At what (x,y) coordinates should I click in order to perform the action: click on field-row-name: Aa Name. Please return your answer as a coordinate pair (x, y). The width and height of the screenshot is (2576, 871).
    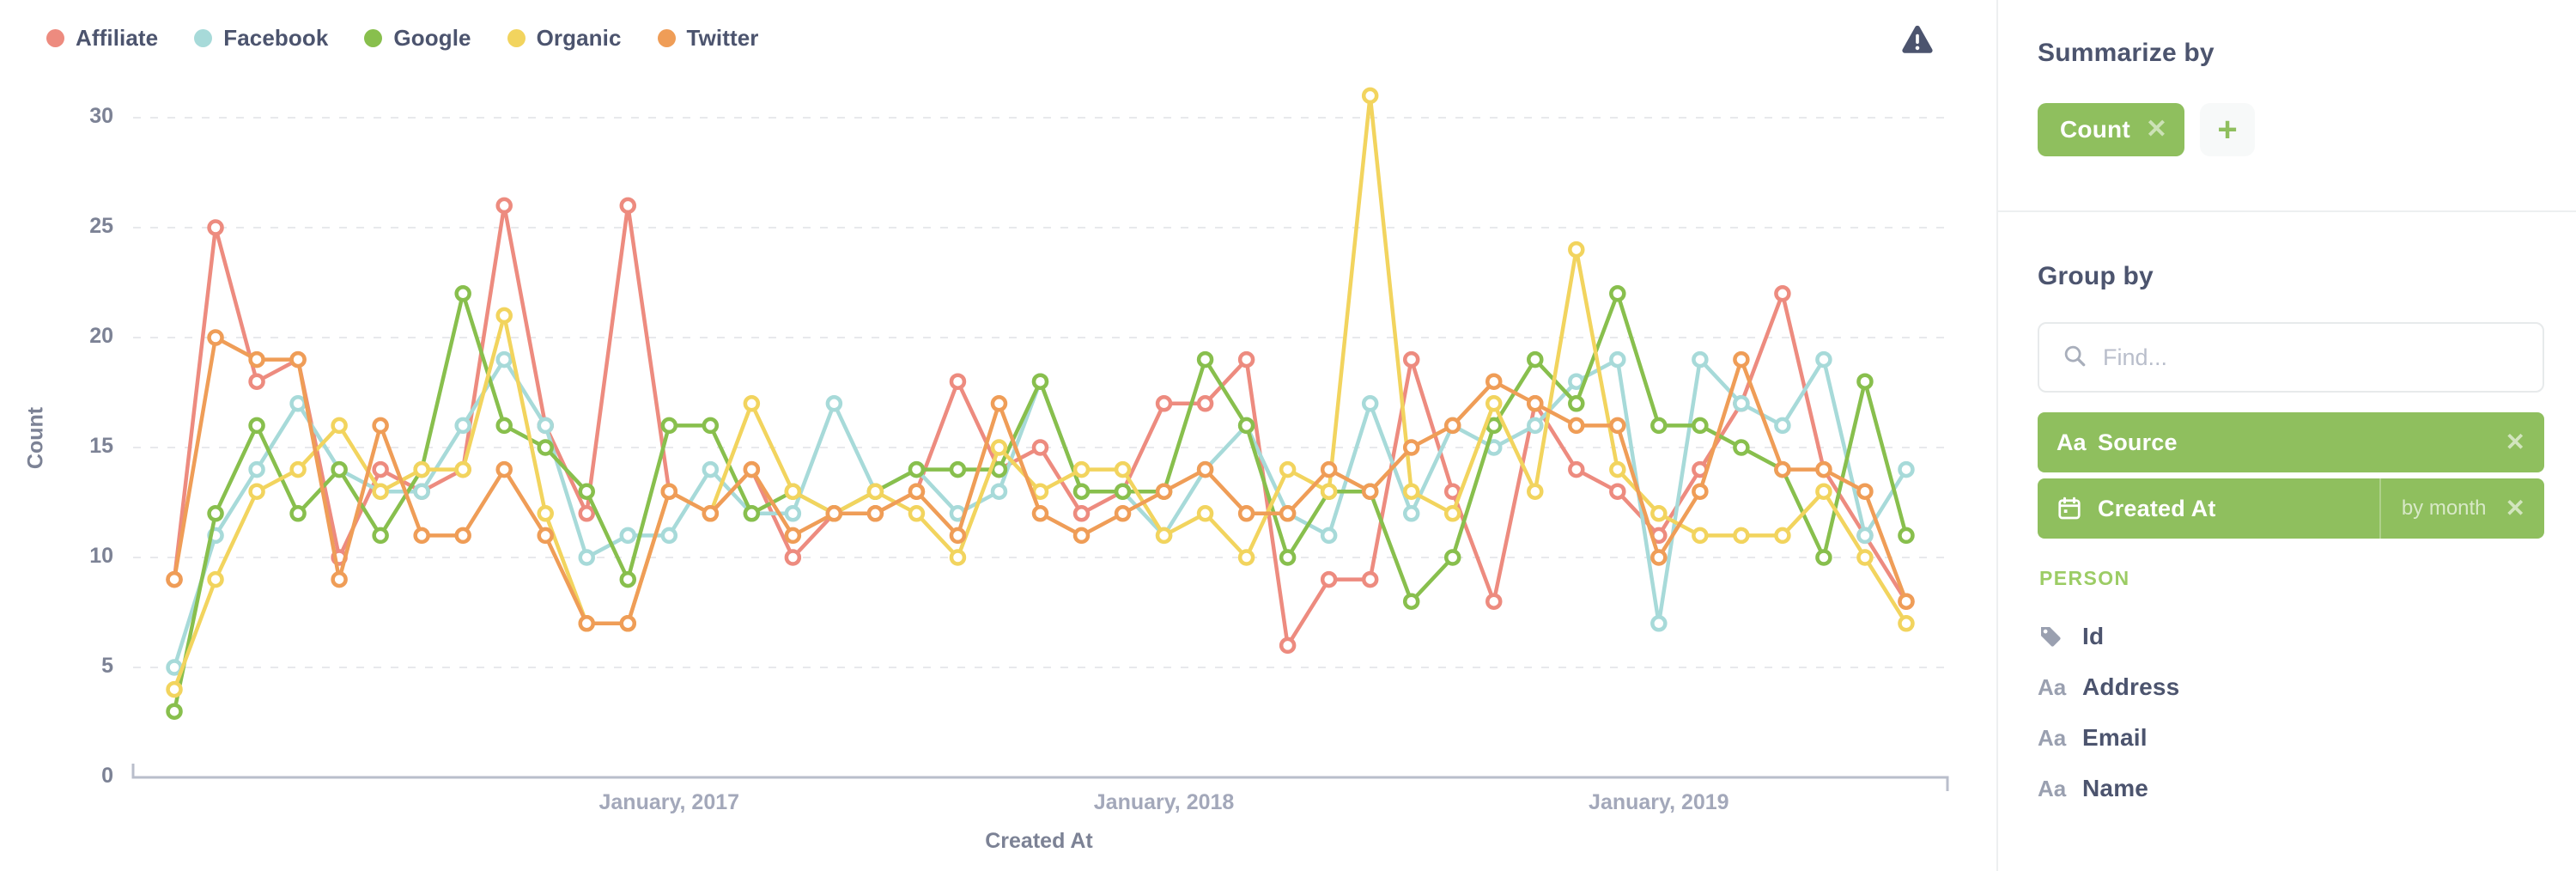
    Looking at the image, I should click on (2291, 788).